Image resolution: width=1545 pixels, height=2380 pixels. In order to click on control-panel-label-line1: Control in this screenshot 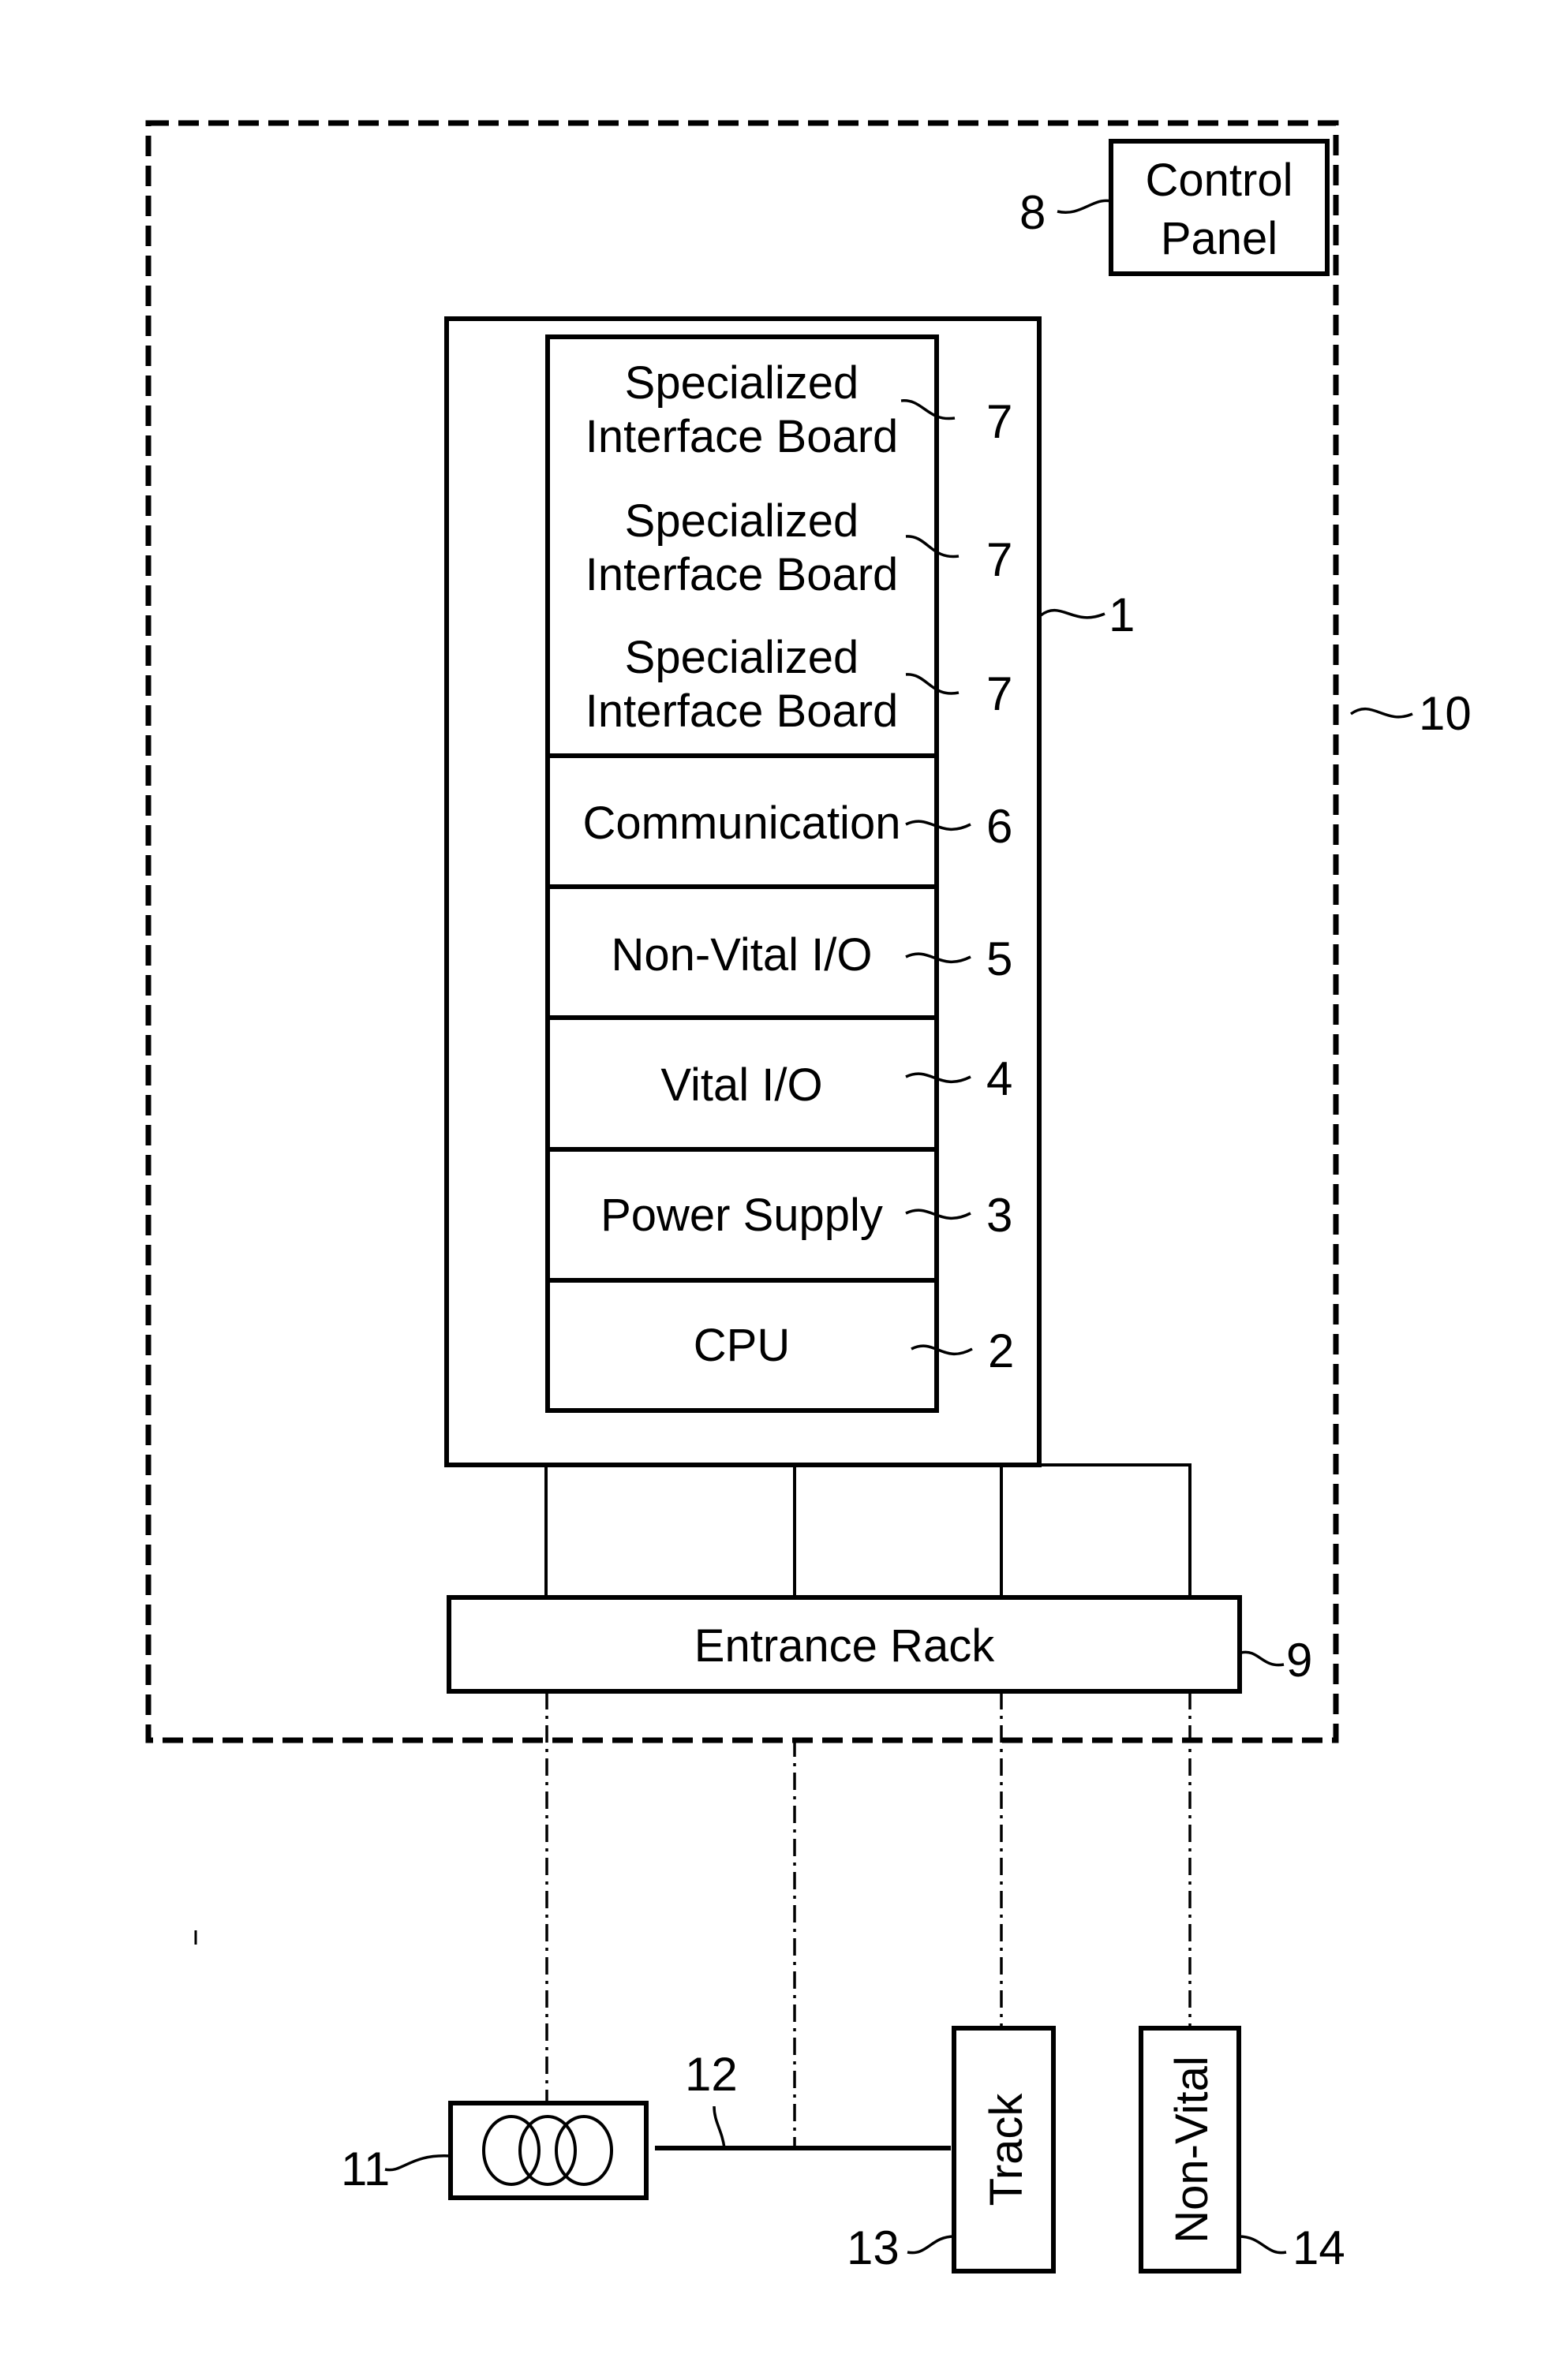, I will do `click(1219, 180)`.